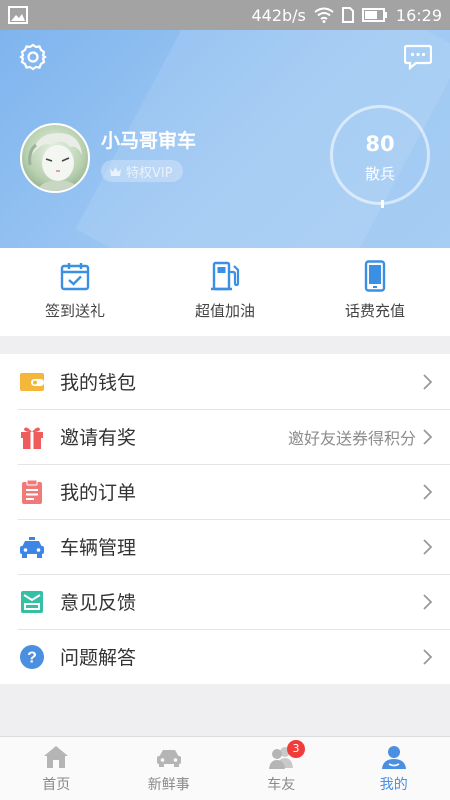 Image resolution: width=450 pixels, height=800 pixels. I want to click on car-icon, so click(32, 547).